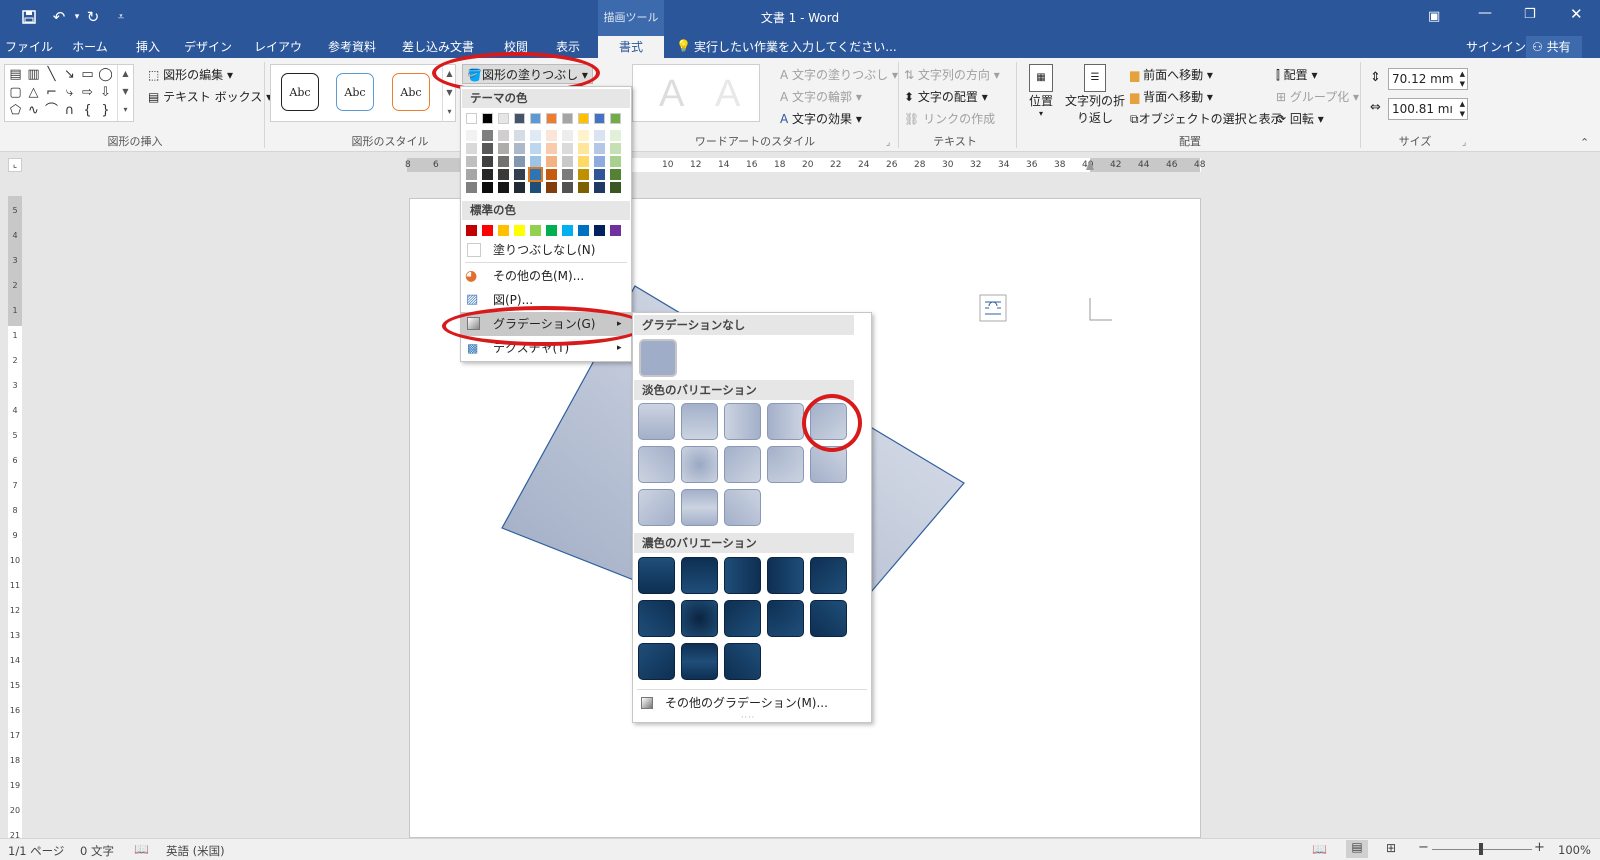 Image resolution: width=1600 pixels, height=860 pixels. Describe the element at coordinates (36, 851) in the screenshot. I see `page-count: 1/1 ページ` at that location.